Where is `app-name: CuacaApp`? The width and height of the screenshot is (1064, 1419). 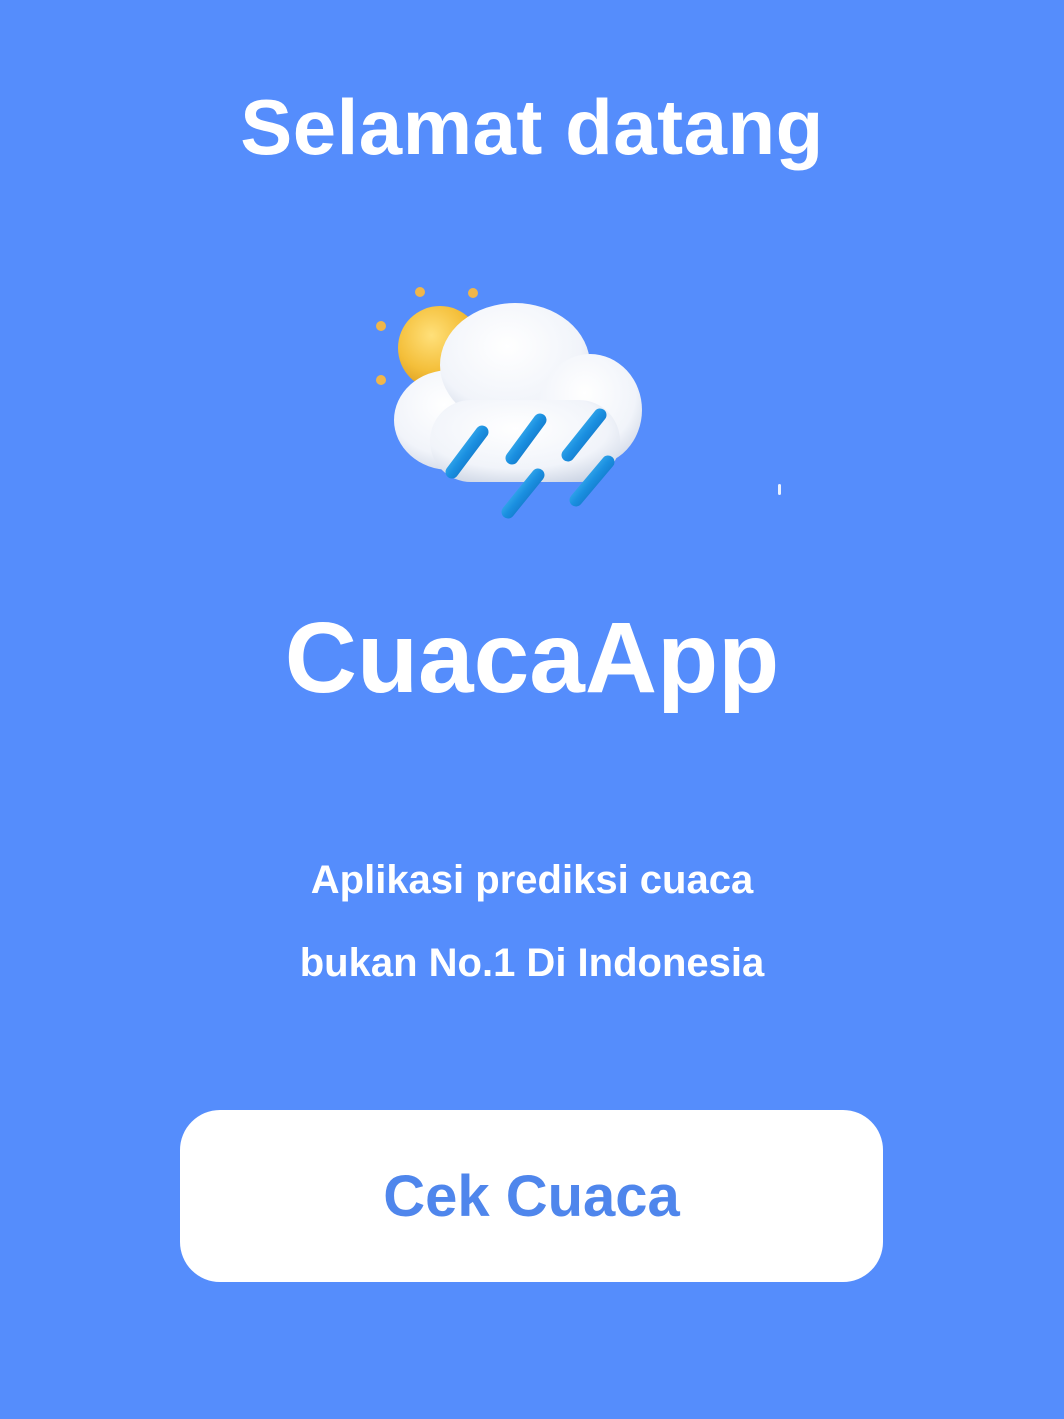 app-name: CuacaApp is located at coordinates (532, 658).